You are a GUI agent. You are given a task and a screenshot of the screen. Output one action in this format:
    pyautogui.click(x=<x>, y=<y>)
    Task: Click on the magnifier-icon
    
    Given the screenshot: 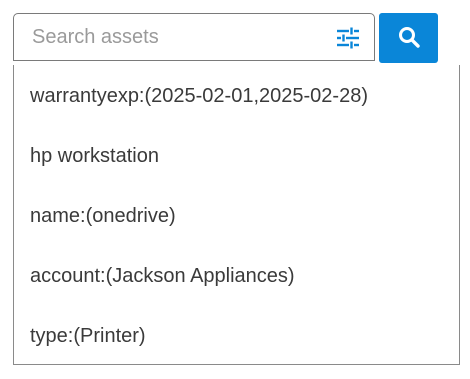 What is the action you would take?
    pyautogui.click(x=409, y=38)
    